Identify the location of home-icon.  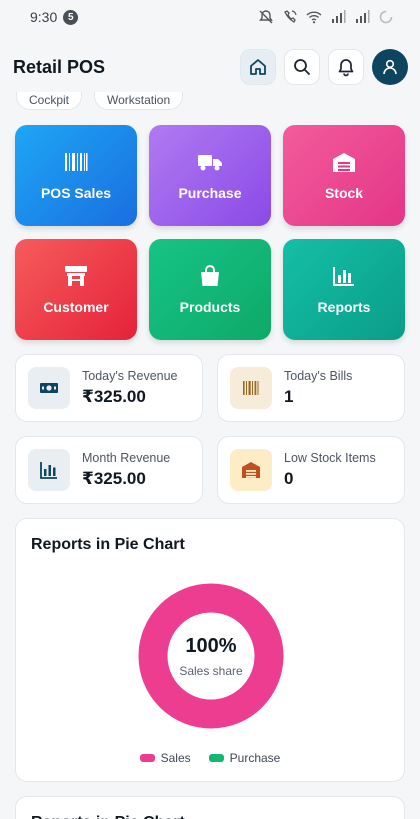
(258, 67).